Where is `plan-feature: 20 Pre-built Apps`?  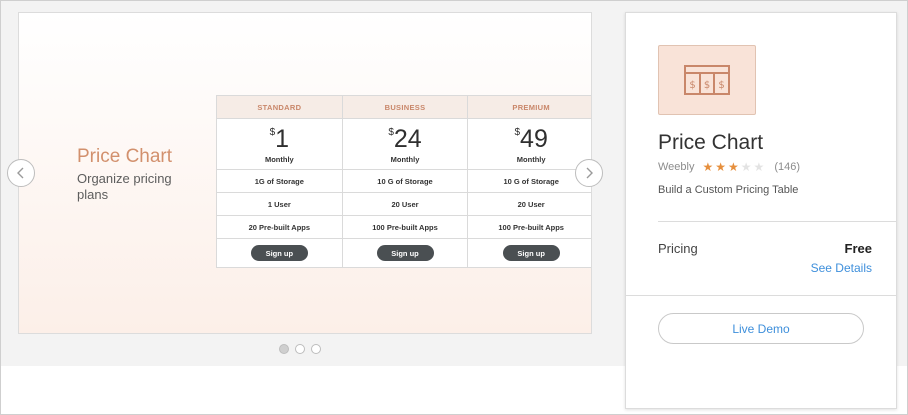
plan-feature: 20 Pre-built Apps is located at coordinates (279, 227).